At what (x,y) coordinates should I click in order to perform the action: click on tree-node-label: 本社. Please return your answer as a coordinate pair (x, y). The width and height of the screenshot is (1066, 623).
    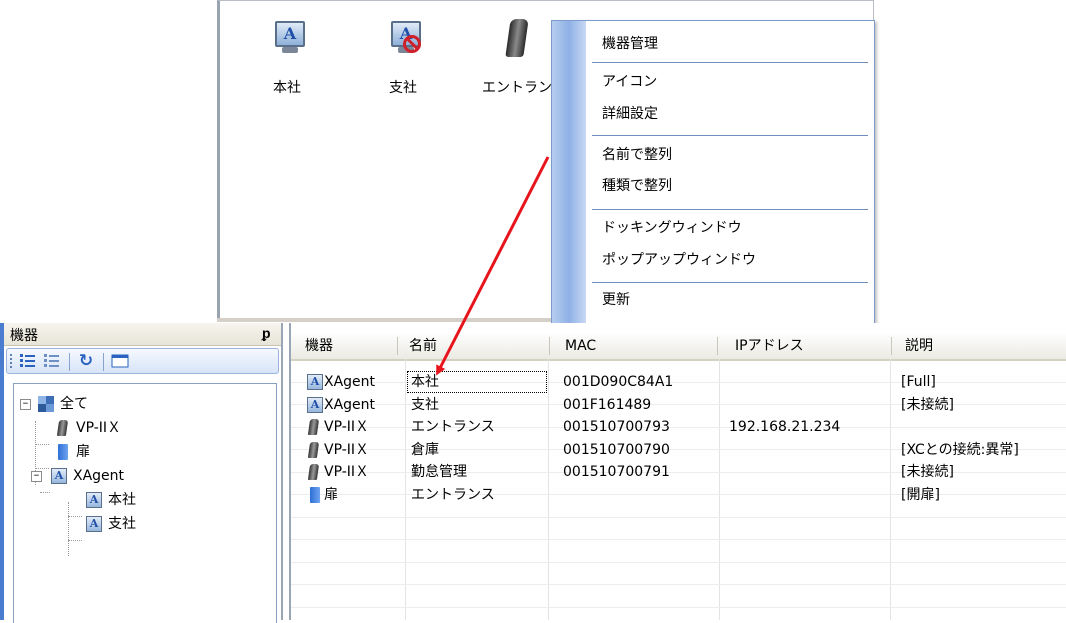
    Looking at the image, I should click on (122, 500).